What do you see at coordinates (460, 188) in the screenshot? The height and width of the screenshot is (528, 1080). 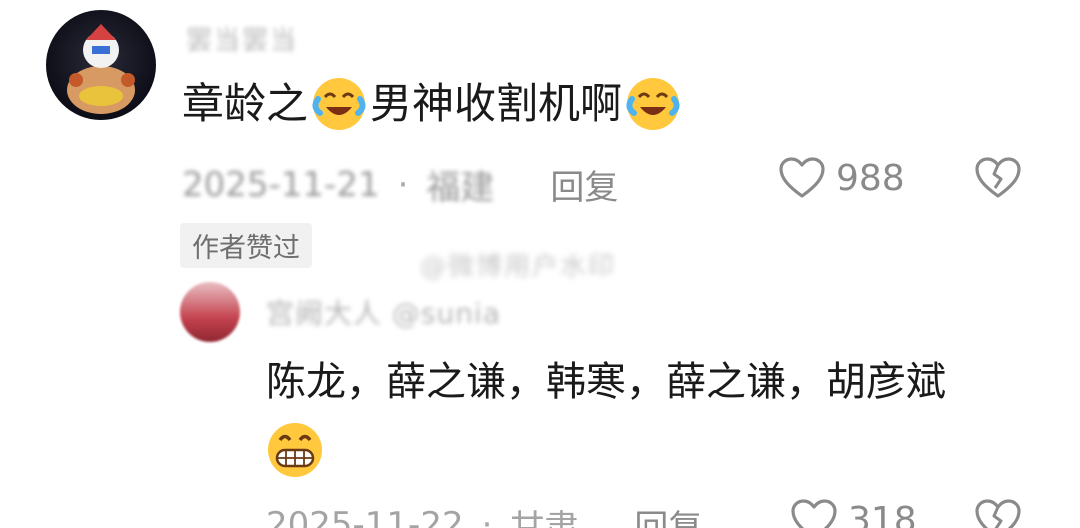 I see `comment-location: 福建` at bounding box center [460, 188].